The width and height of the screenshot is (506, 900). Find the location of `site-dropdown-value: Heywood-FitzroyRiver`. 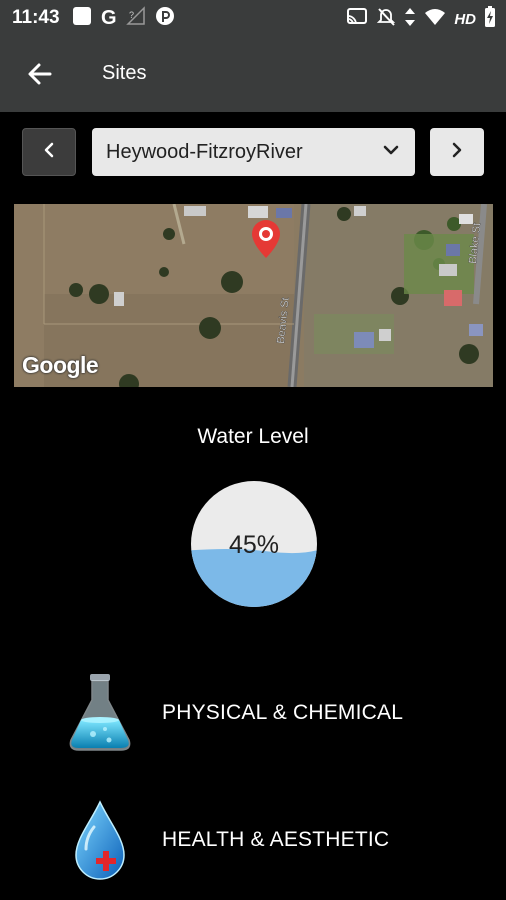

site-dropdown-value: Heywood-FitzroyRiver is located at coordinates (204, 151).